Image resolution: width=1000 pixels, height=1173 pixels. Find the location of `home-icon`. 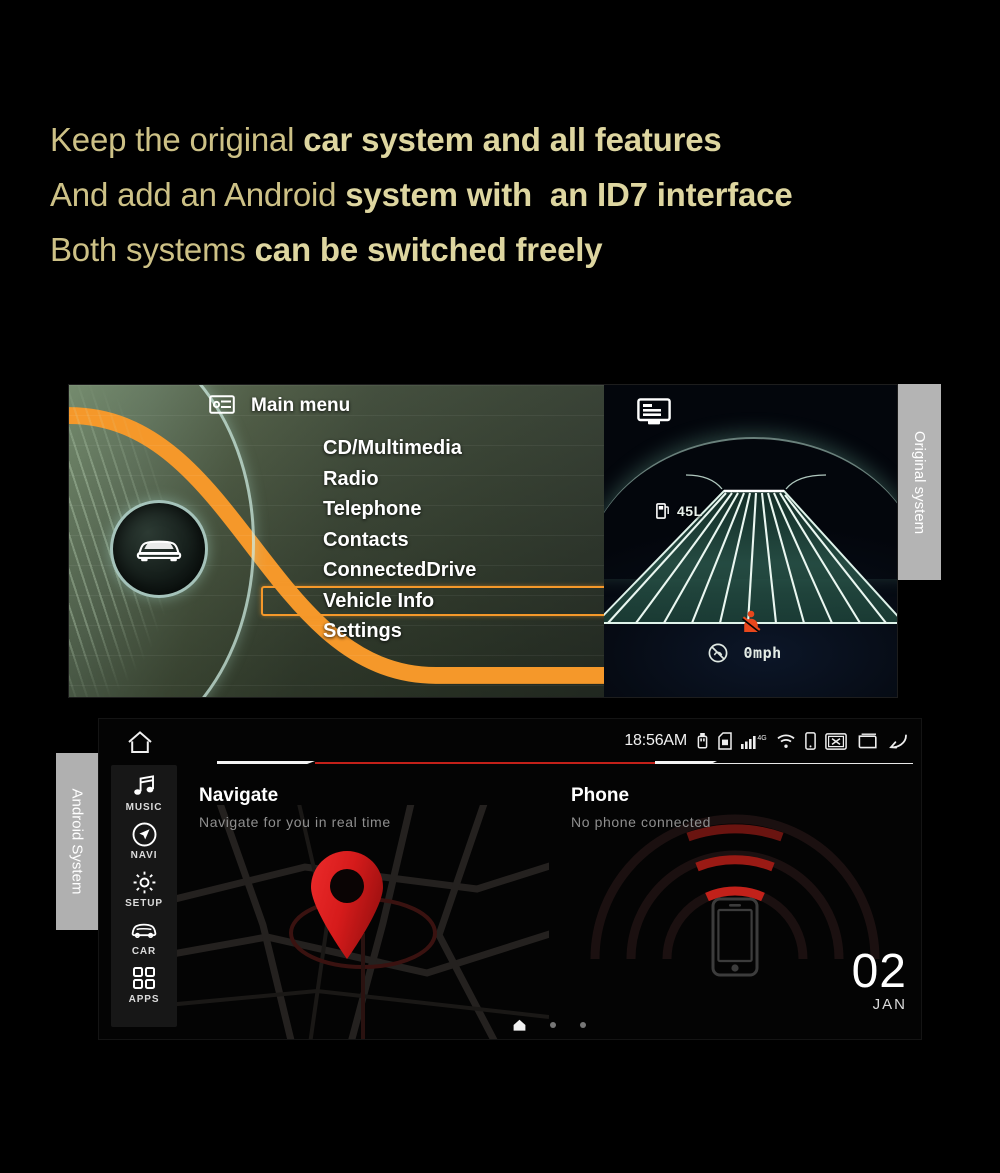

home-icon is located at coordinates (140, 742).